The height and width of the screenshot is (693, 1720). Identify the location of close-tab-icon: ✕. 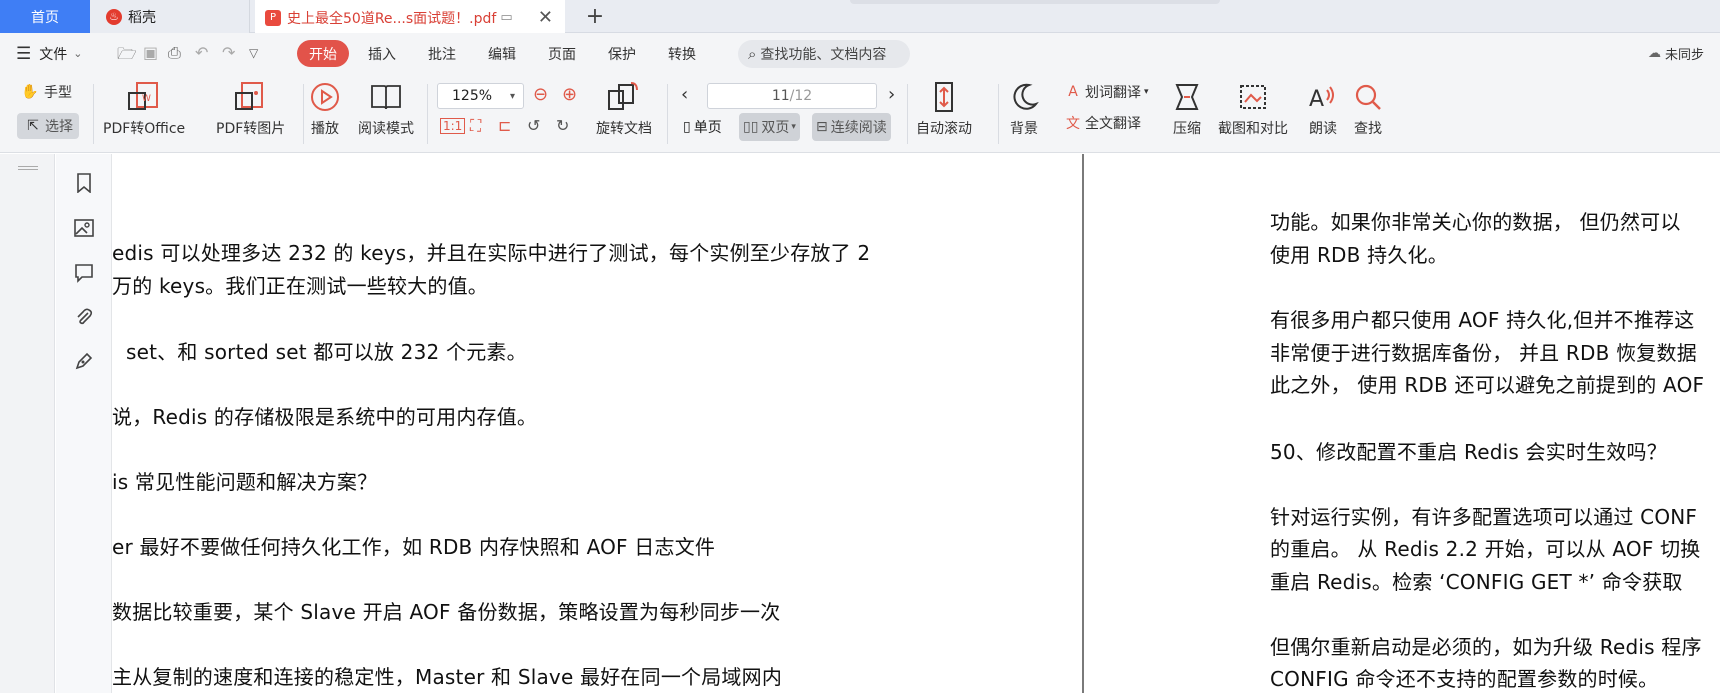
(545, 17).